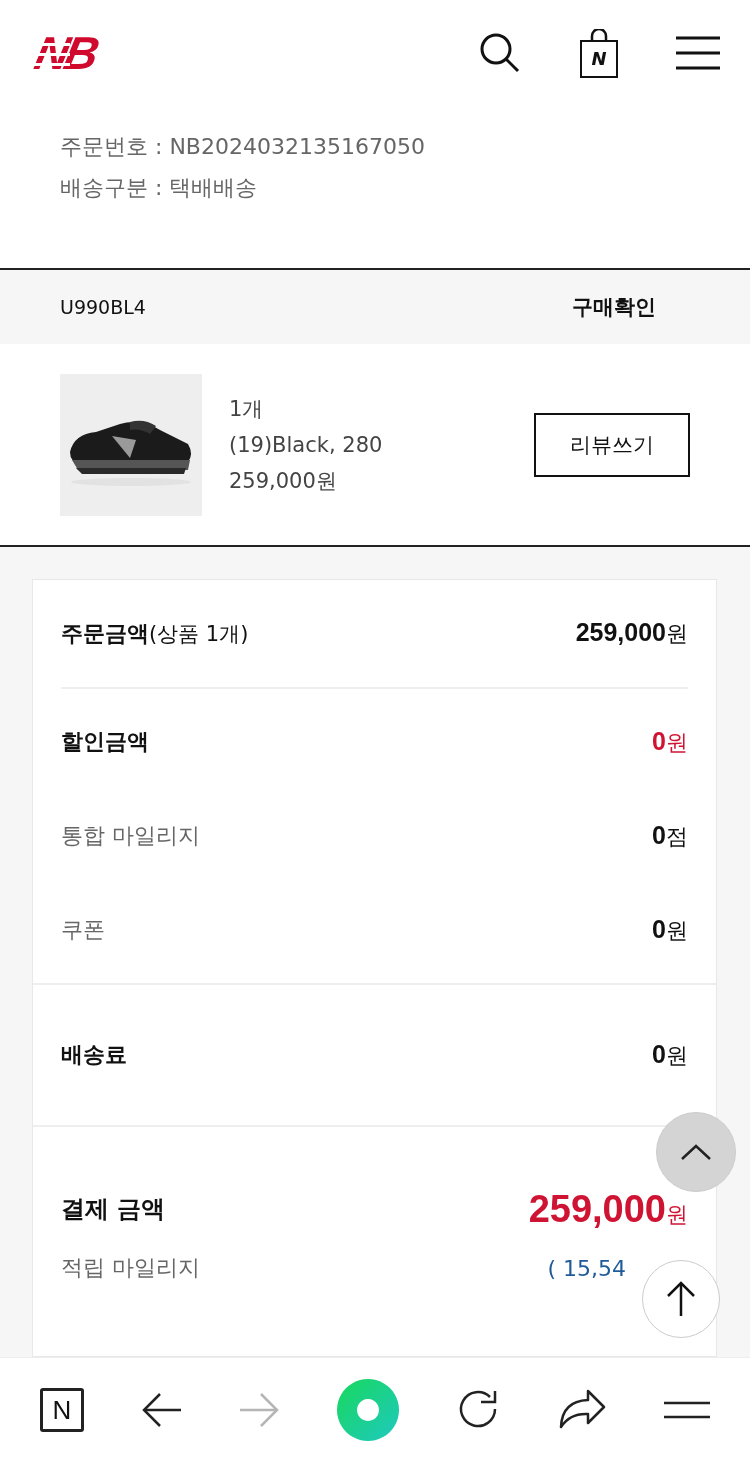  I want to click on summary-label: 할인금액, so click(105, 742).